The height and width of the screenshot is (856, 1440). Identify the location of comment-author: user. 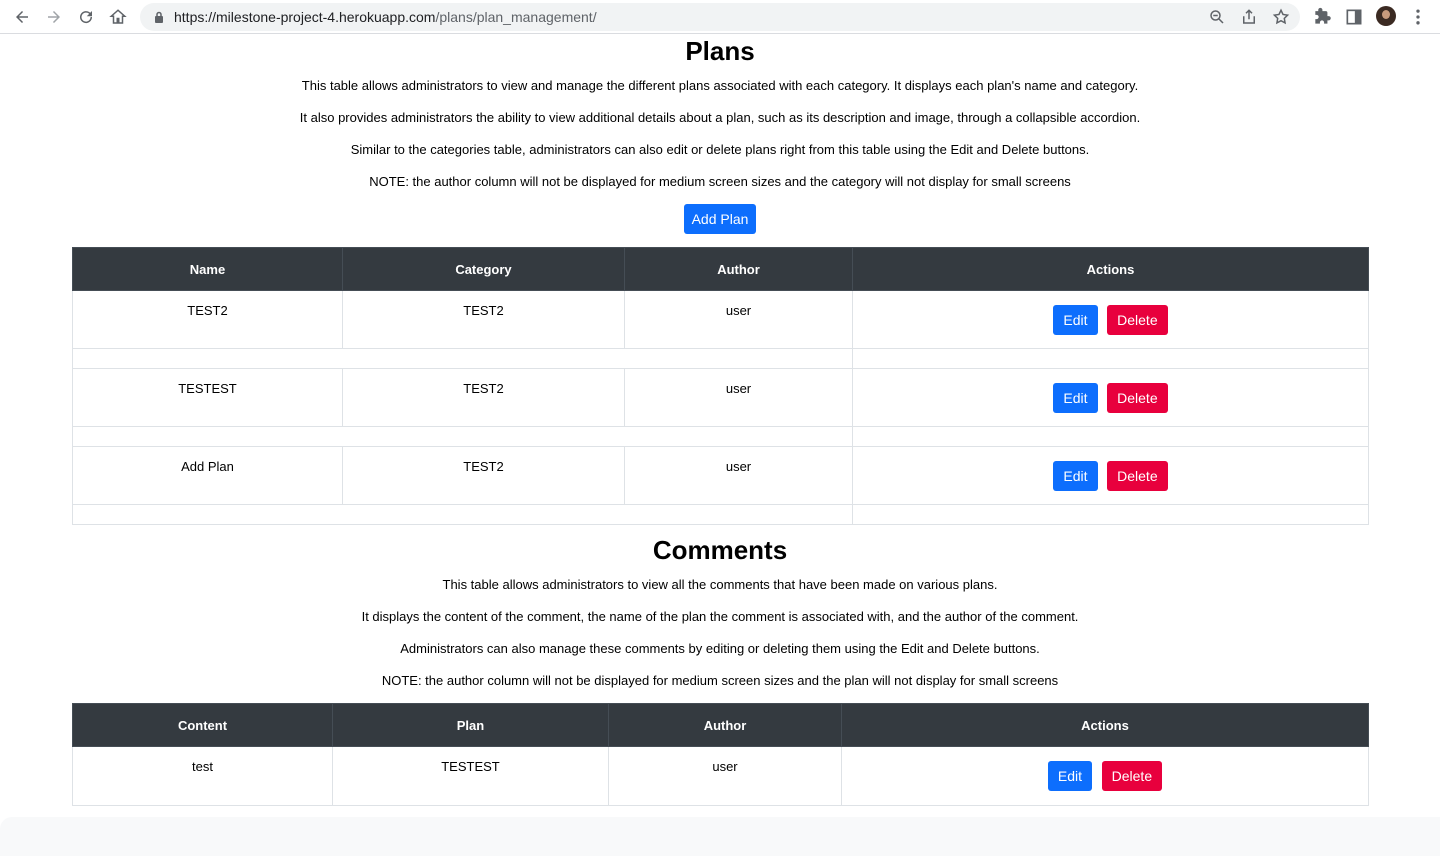
(725, 776).